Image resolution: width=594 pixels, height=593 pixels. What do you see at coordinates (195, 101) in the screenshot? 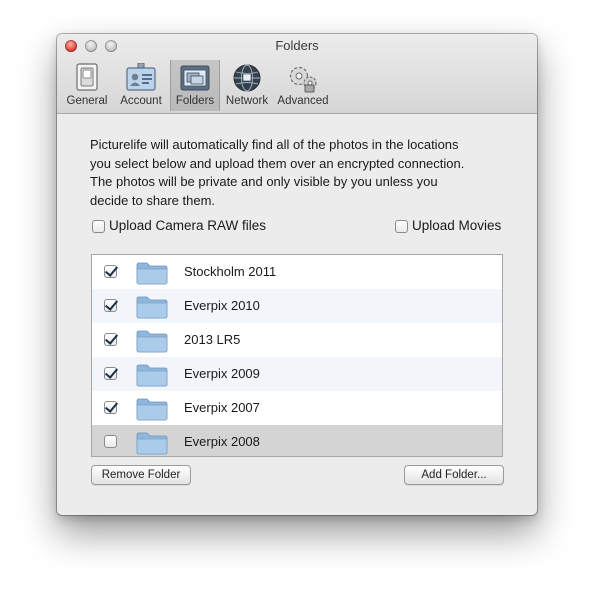
I see `tab-folders-label: Folders` at bounding box center [195, 101].